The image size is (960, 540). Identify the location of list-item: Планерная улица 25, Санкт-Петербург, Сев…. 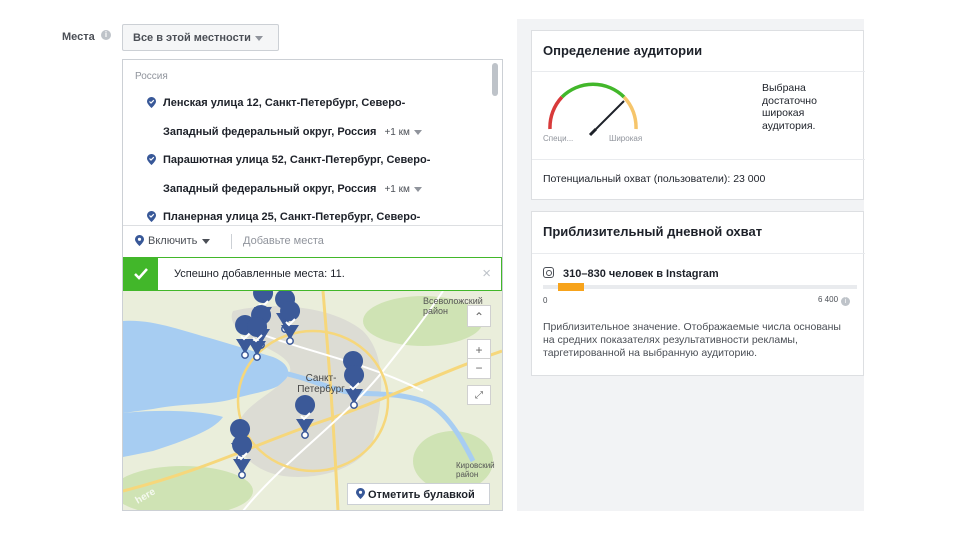
(291, 217).